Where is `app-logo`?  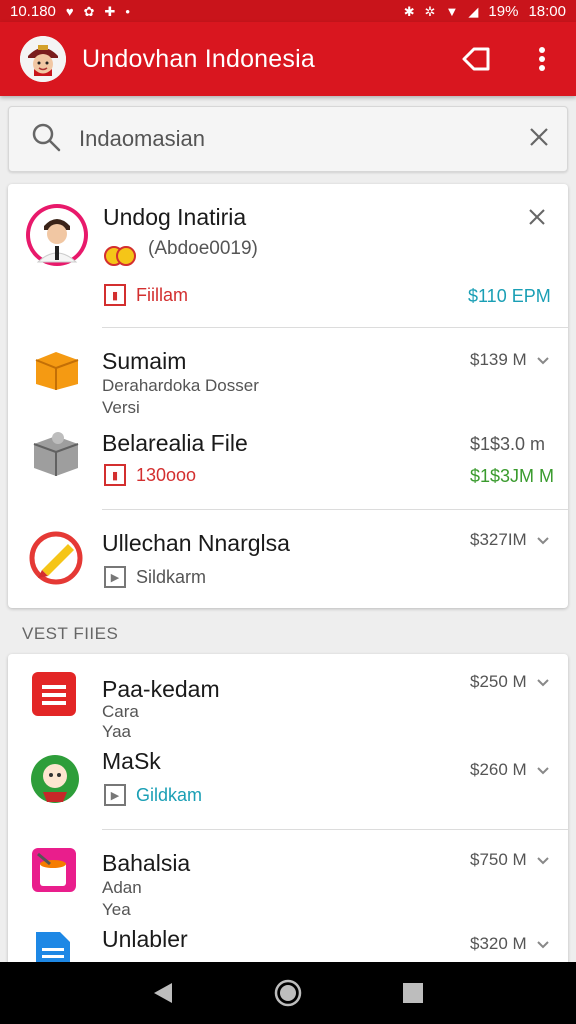 app-logo is located at coordinates (43, 59).